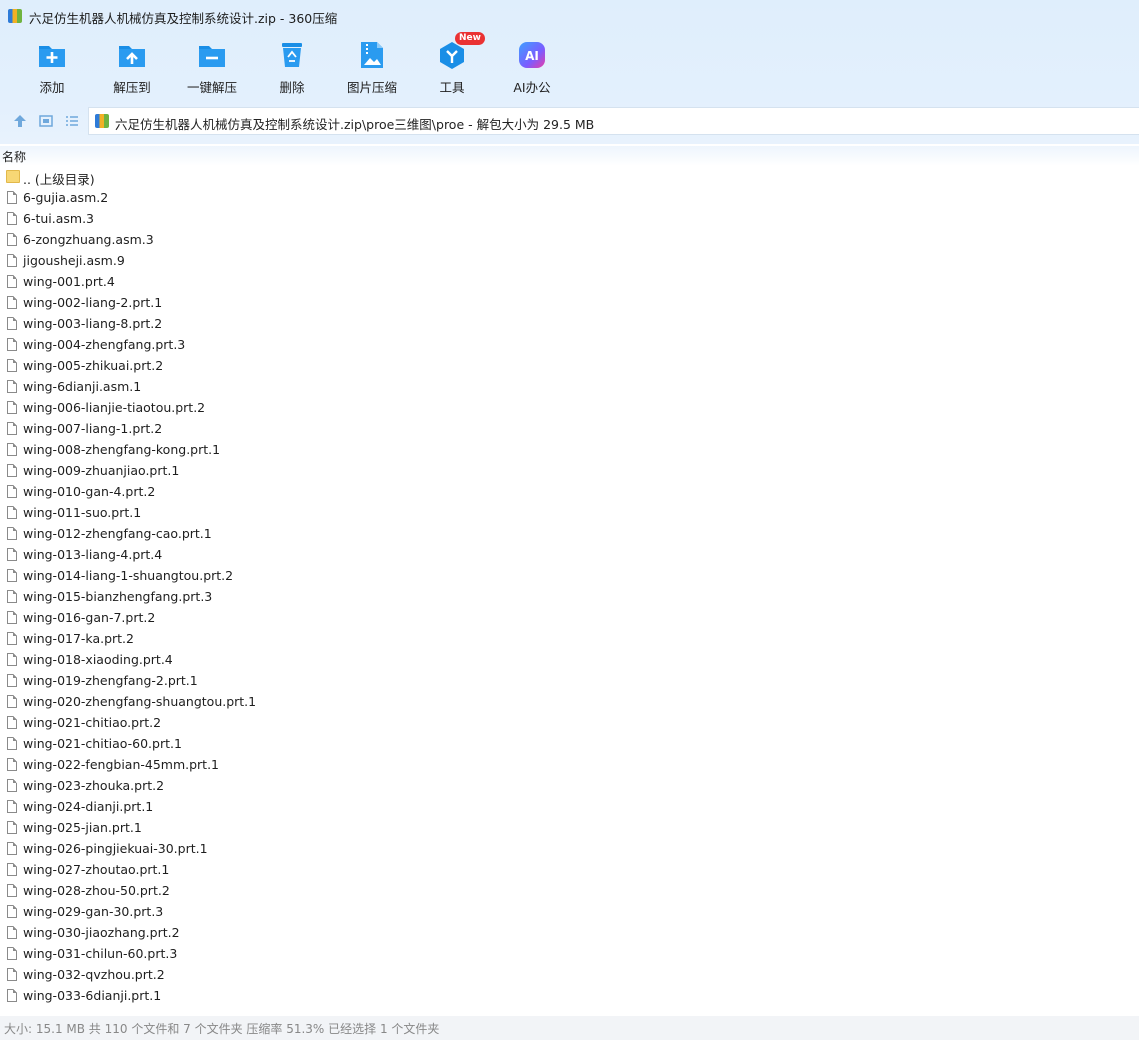 The width and height of the screenshot is (1139, 1040). I want to click on file-row: wing-026-pingjiekuai-30.prt.1, so click(569, 849).